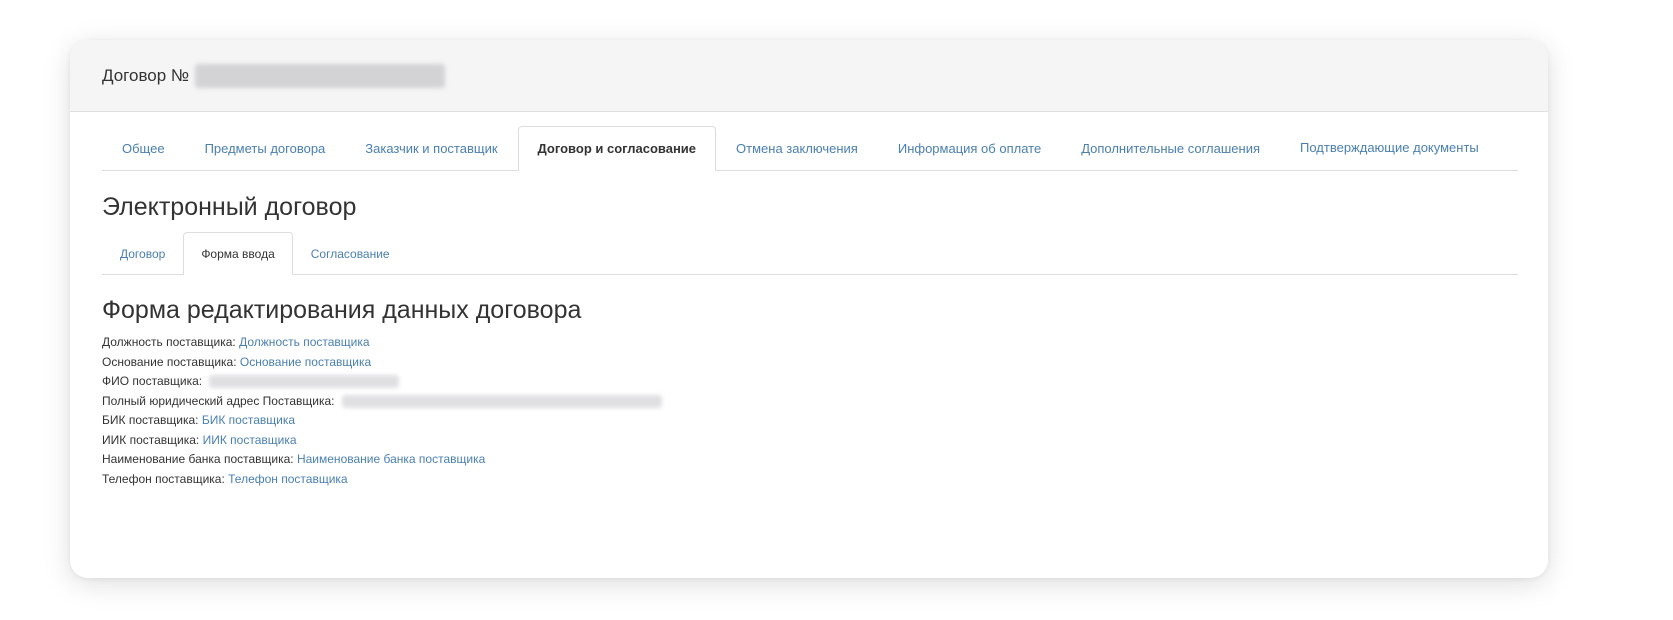  Describe the element at coordinates (229, 207) in the screenshot. I see `section-title: Электронный договор` at that location.